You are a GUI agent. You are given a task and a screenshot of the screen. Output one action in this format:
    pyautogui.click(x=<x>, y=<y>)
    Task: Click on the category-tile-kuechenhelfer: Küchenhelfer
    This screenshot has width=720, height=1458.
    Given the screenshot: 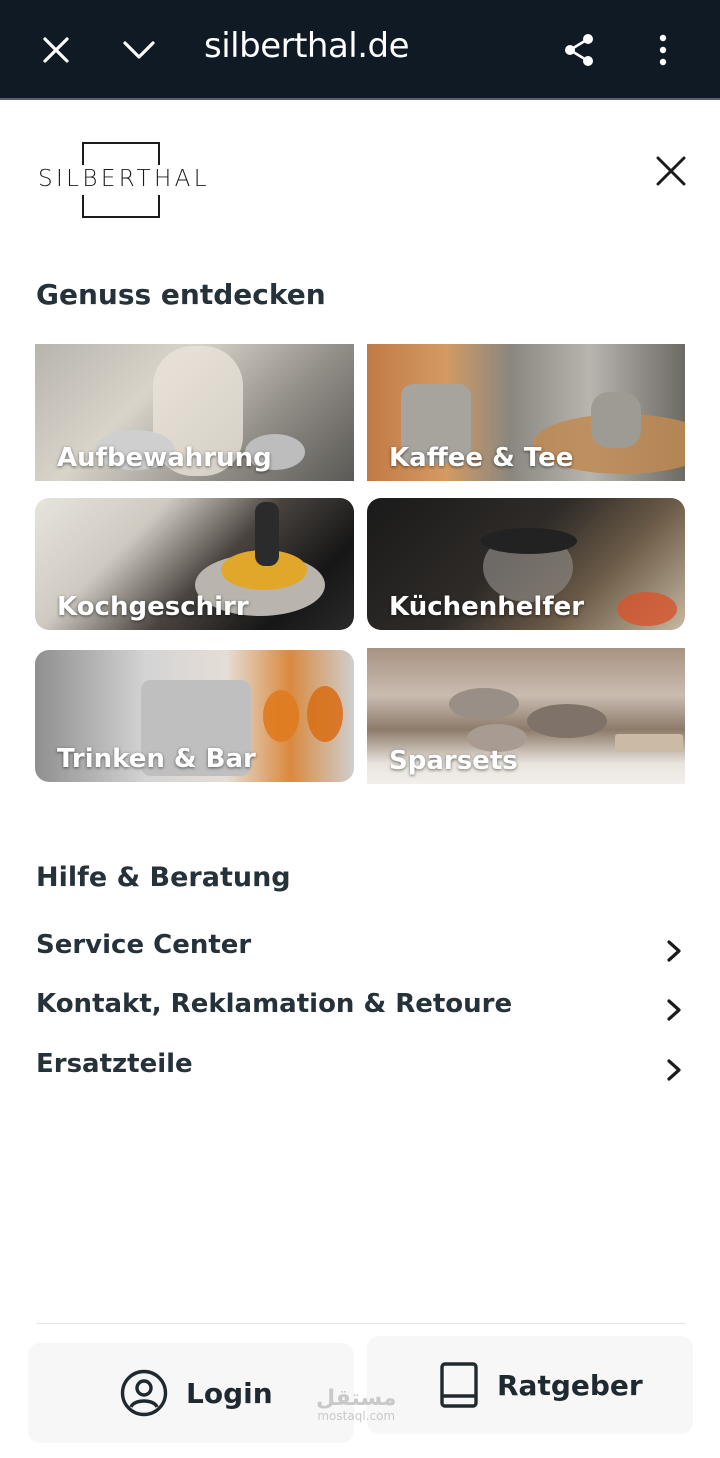 What is the action you would take?
    pyautogui.click(x=526, y=564)
    